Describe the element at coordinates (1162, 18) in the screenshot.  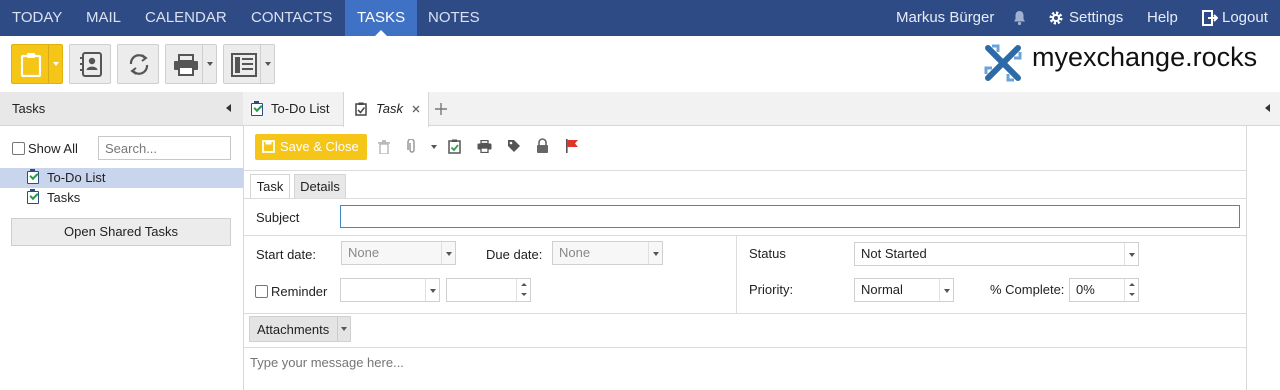
I see `help-link: Help` at that location.